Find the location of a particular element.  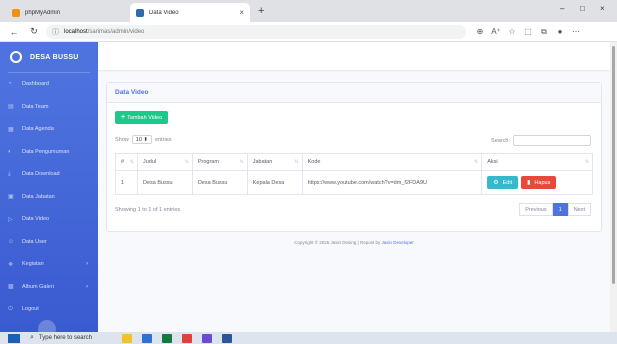

sidebar-item-album-galeri: ▩ Album Galeri › is located at coordinates (49, 287).